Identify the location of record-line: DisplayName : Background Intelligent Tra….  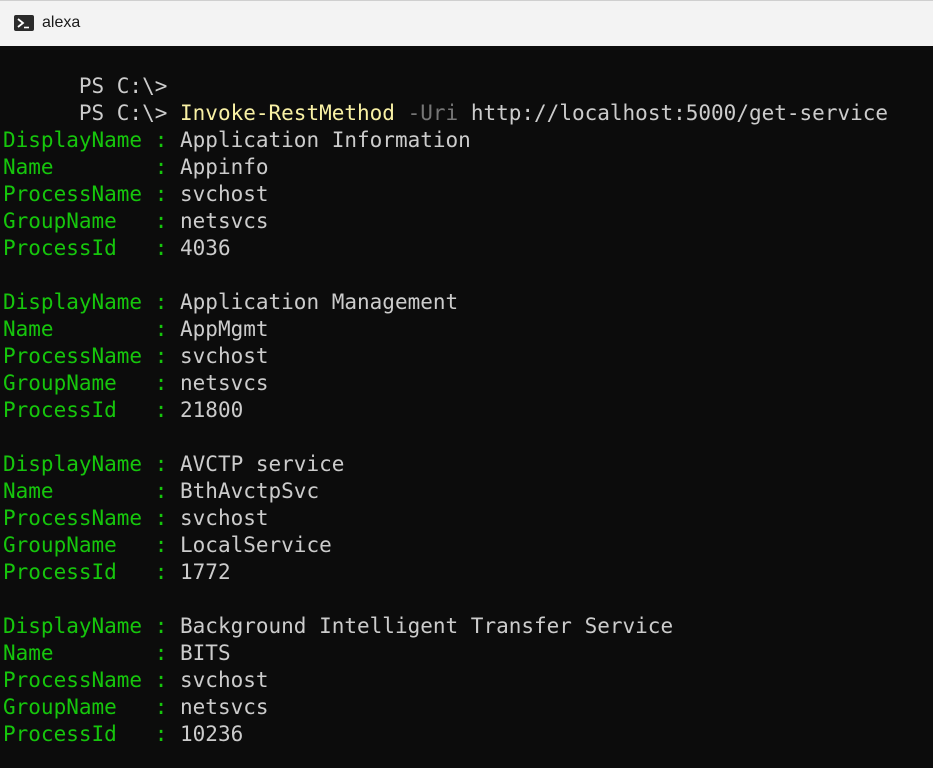
(338, 626).